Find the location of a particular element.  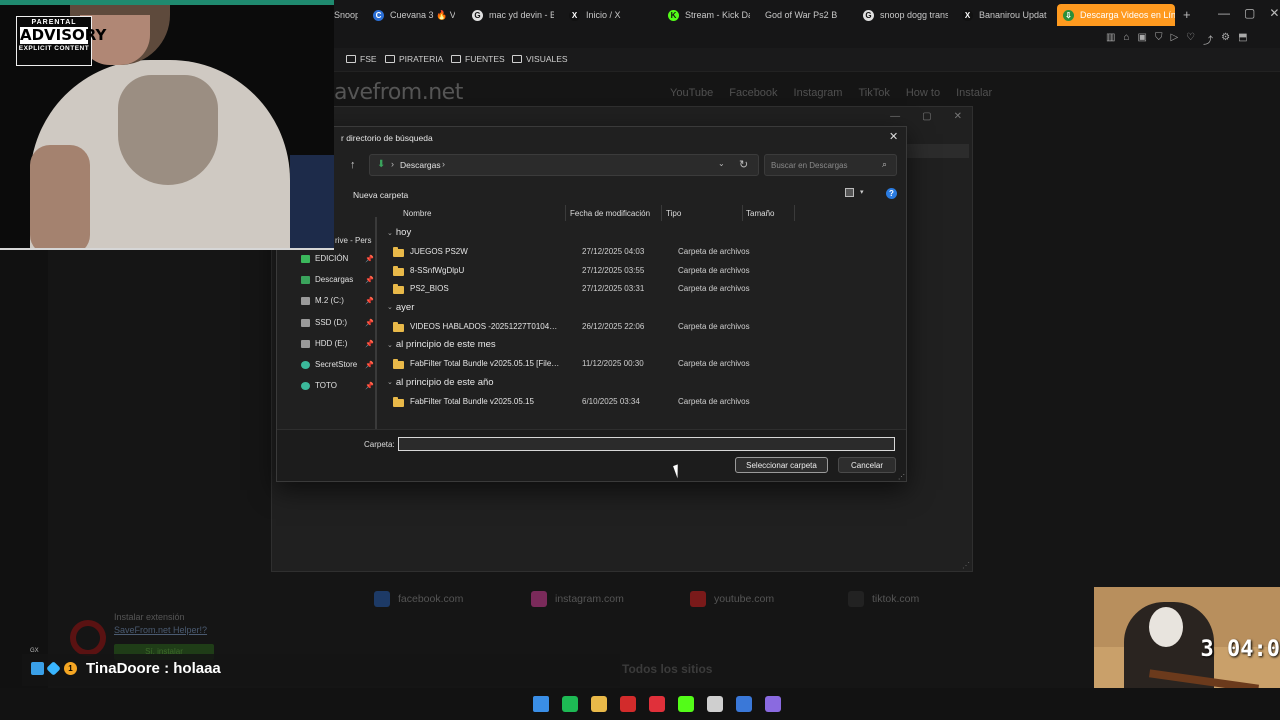

column-header-size: Tamaño is located at coordinates (760, 213).